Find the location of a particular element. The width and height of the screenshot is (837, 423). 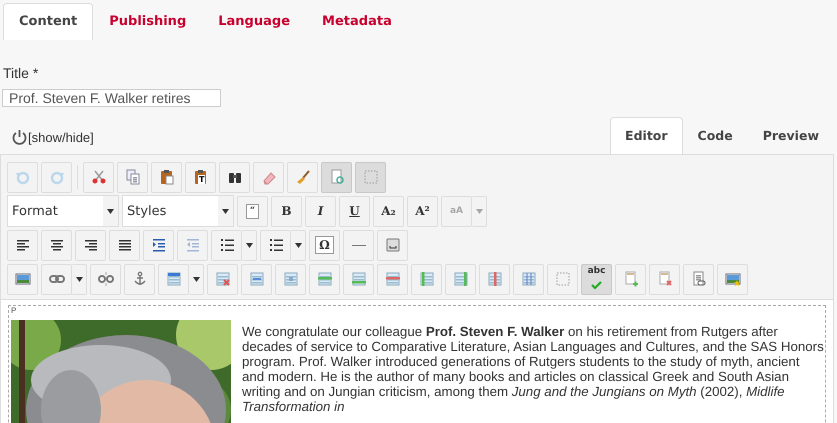

delete-row-icon is located at coordinates (392, 279).